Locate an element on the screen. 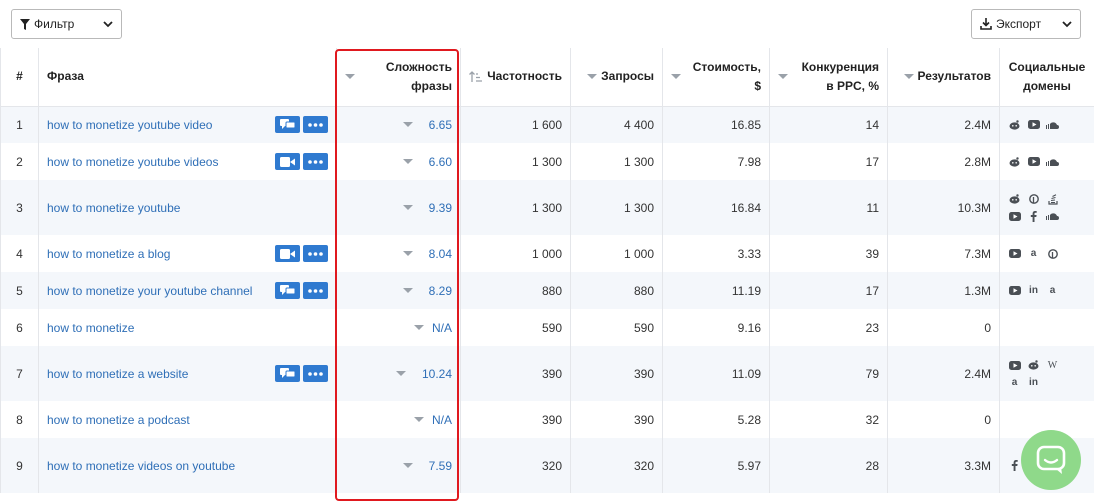 The image size is (1094, 502). difficulty-value: 8.29 is located at coordinates (440, 291).